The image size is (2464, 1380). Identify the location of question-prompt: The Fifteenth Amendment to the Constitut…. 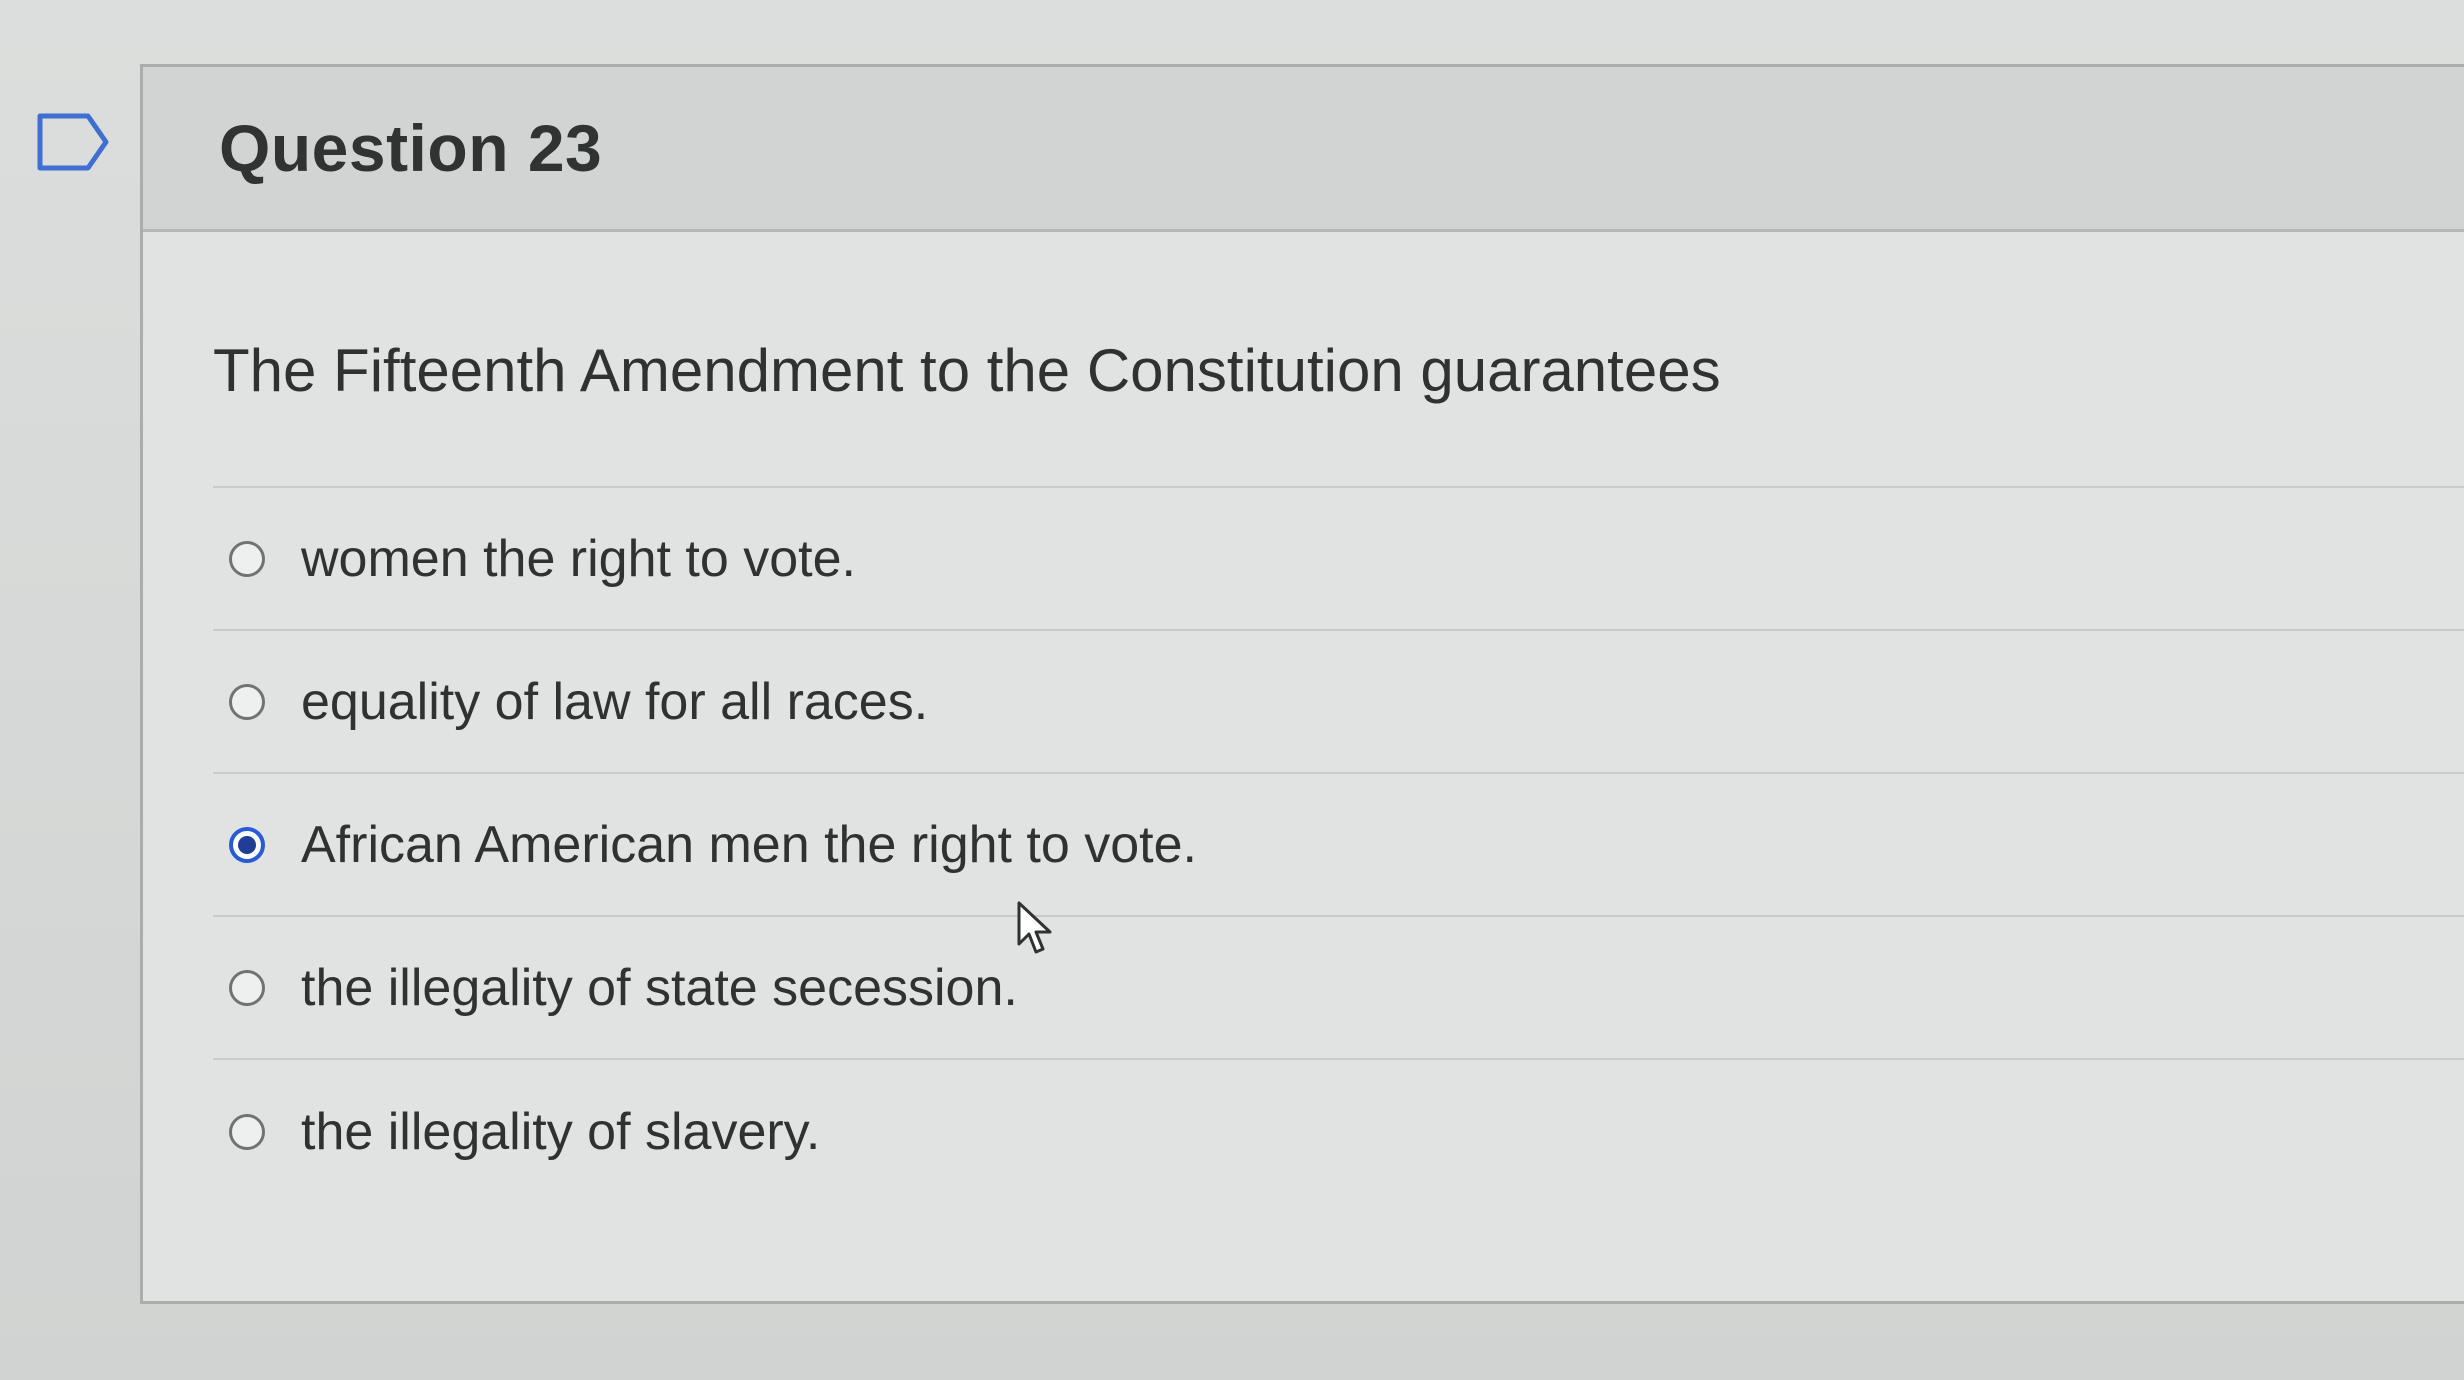
(1338, 412).